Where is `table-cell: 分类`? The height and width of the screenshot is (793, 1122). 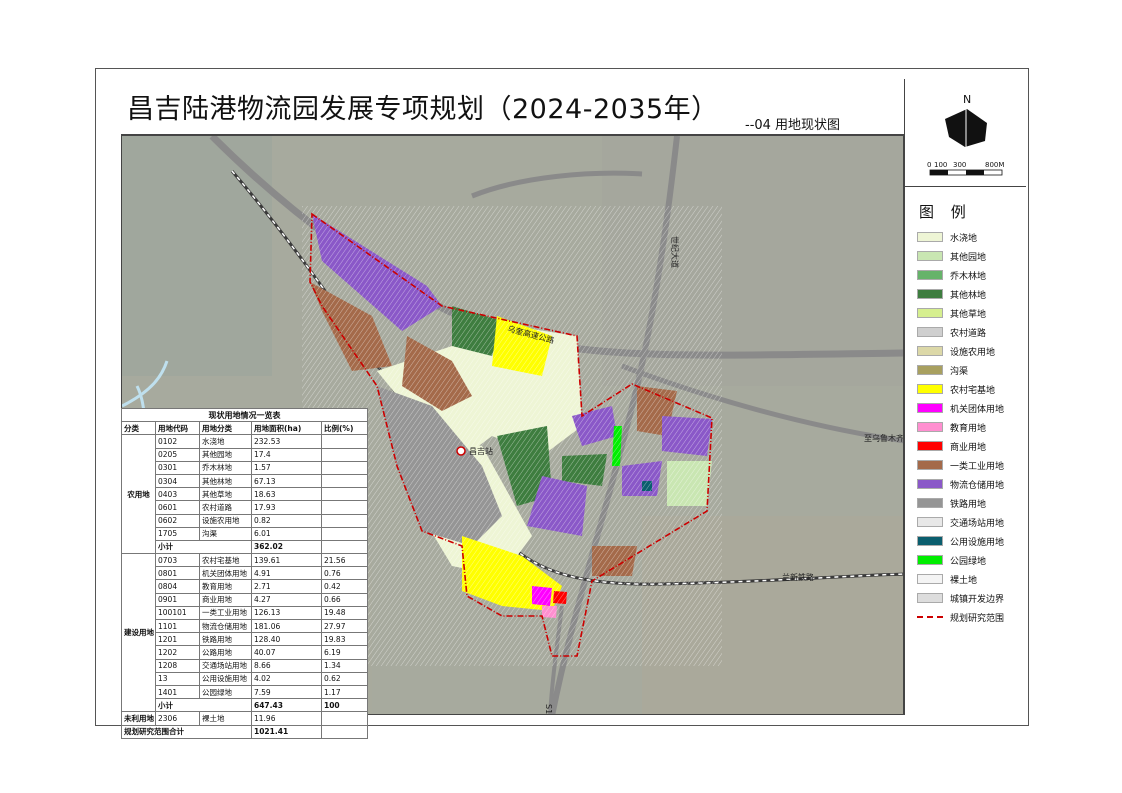
table-cell: 分类 is located at coordinates (138, 428).